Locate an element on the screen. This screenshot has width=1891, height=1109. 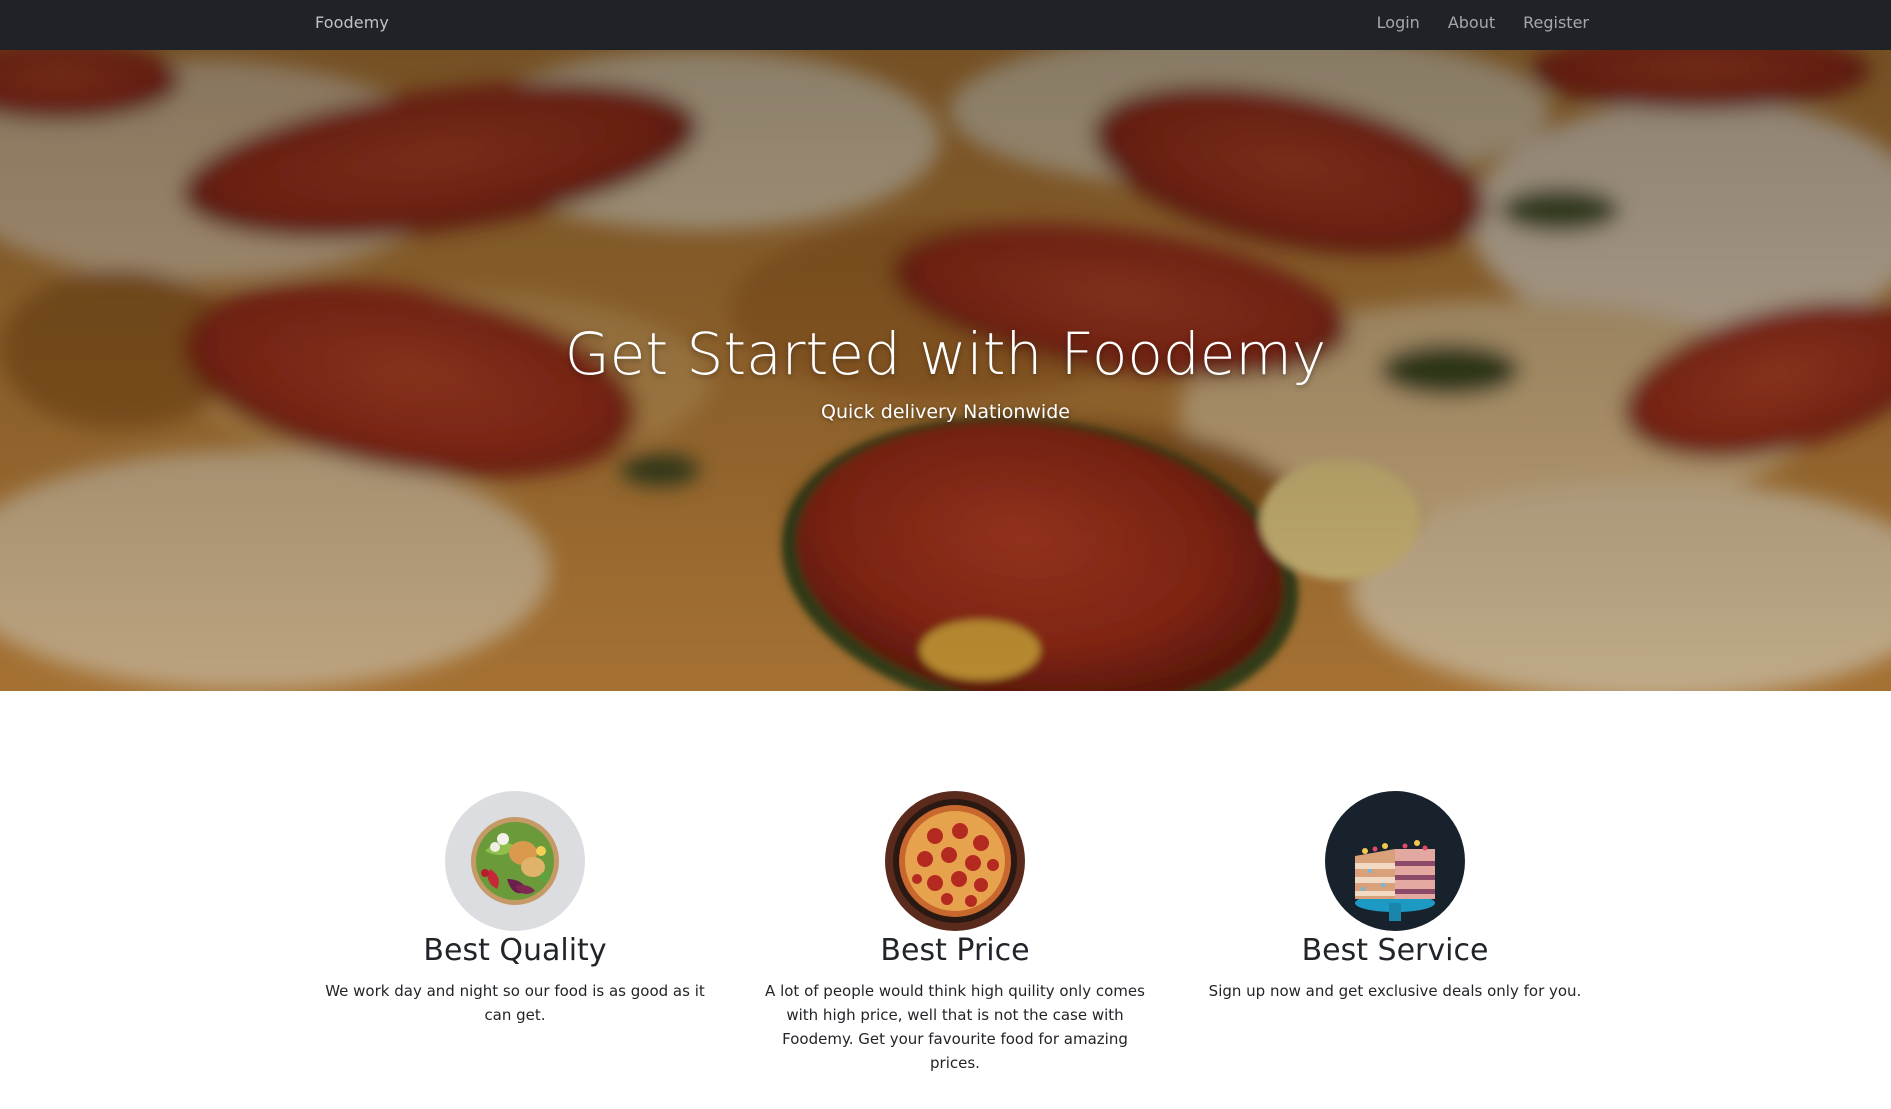
feature-title: Best Price is located at coordinates (955, 950).